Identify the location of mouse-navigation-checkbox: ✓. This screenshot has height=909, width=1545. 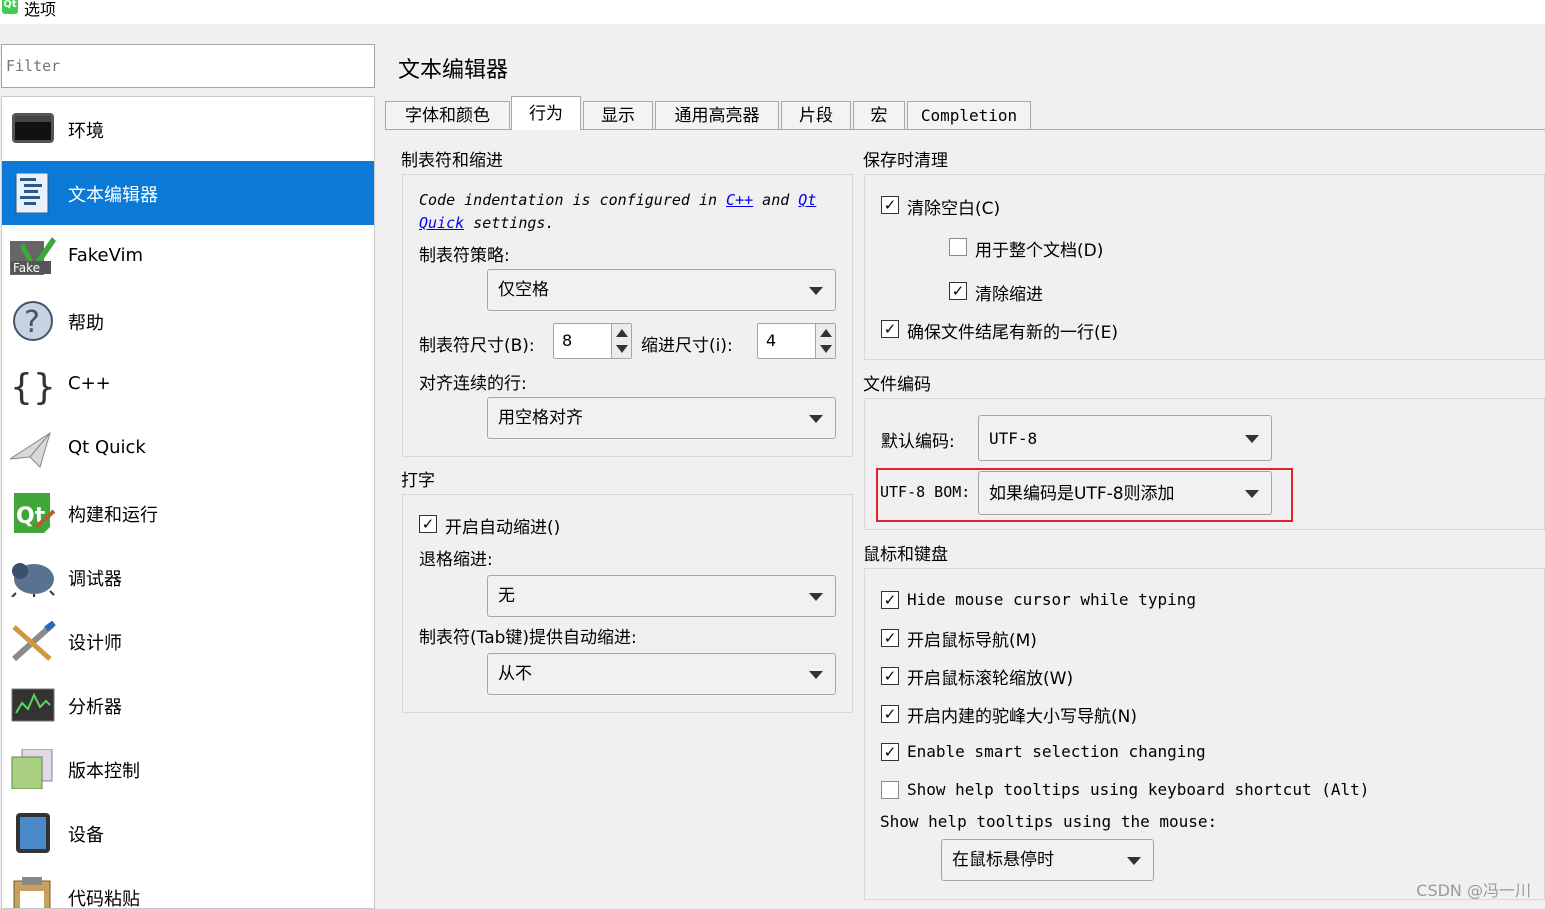
(890, 638).